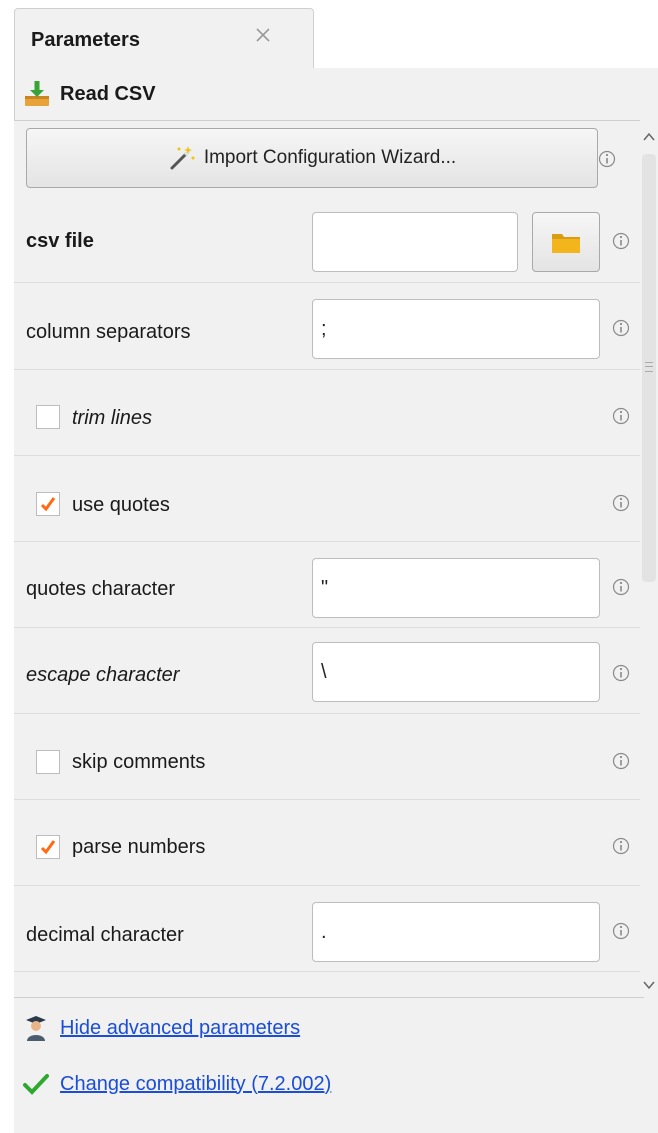 Image resolution: width=658 pixels, height=1133 pixels. Describe the element at coordinates (327, 757) in the screenshot. I see `param-row-skip-comments: skip comments` at that location.